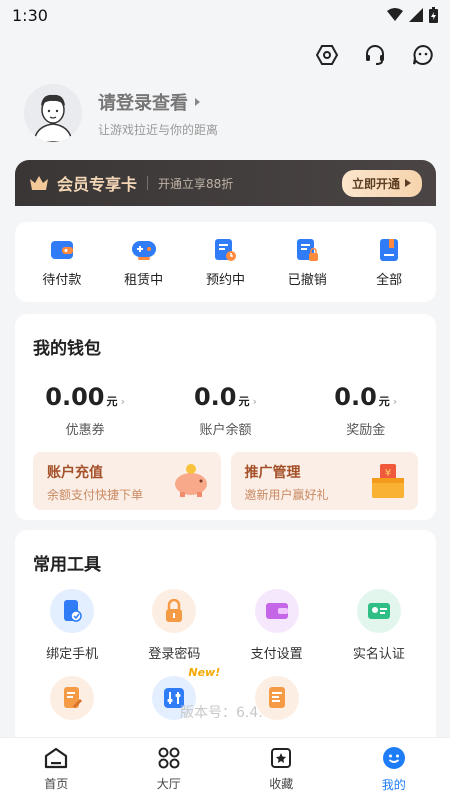 The image size is (450, 800). What do you see at coordinates (225, 15) in the screenshot?
I see `status-bar: 1:30` at bounding box center [225, 15].